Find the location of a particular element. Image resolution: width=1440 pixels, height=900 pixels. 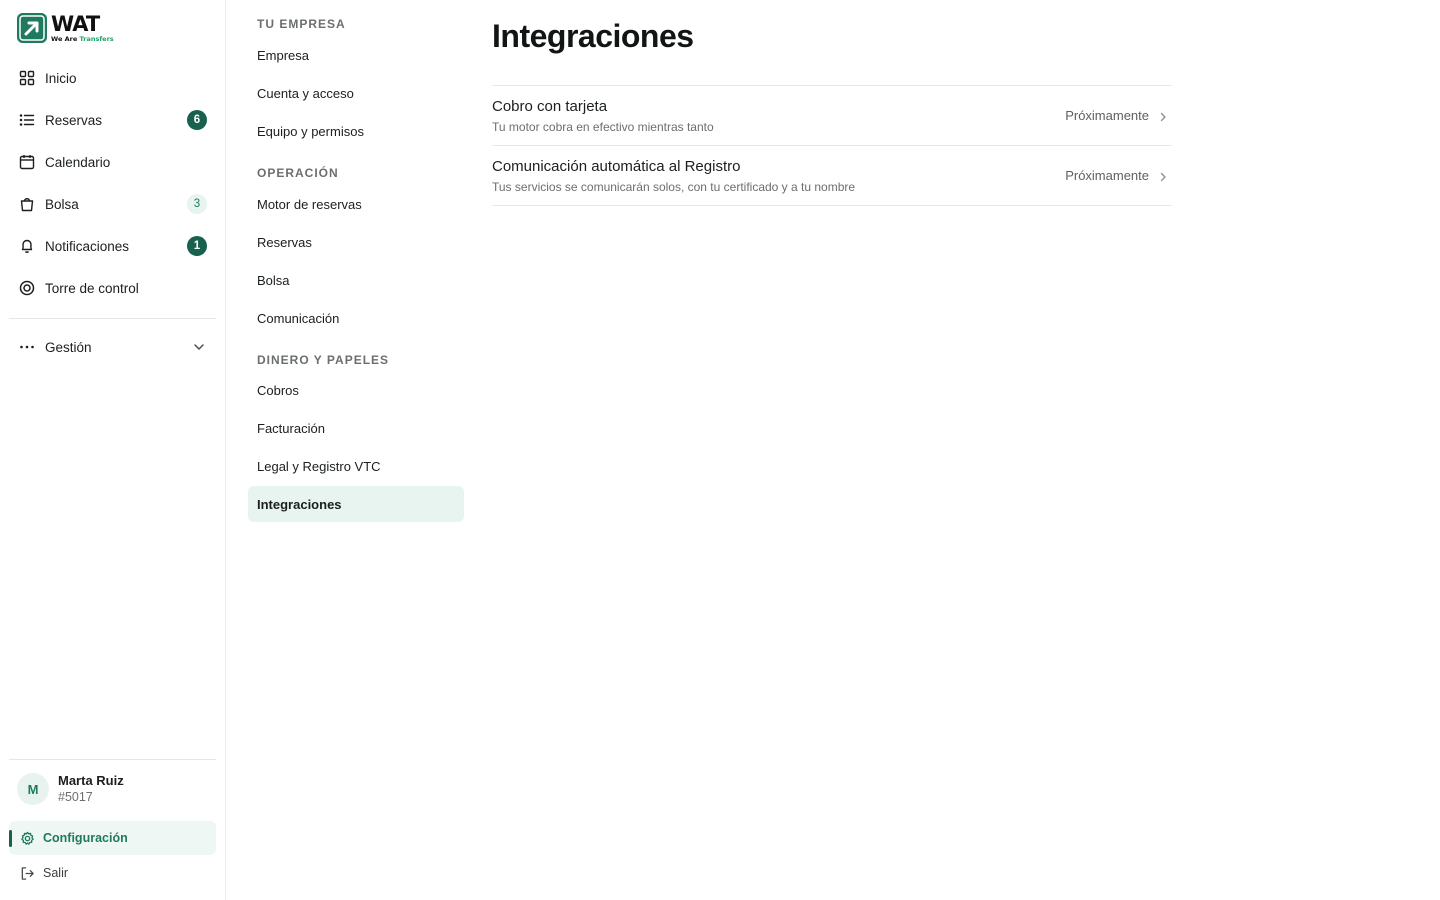

settings-item-motor-de-reservas: Motor de reservas is located at coordinates (356, 204).